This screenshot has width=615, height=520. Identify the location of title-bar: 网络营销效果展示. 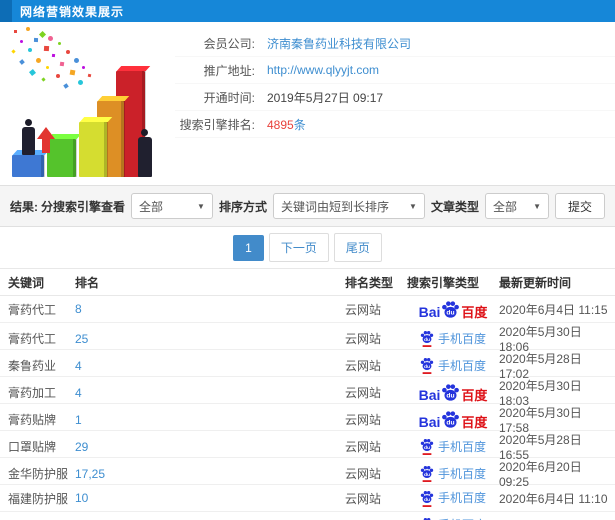
(307, 11).